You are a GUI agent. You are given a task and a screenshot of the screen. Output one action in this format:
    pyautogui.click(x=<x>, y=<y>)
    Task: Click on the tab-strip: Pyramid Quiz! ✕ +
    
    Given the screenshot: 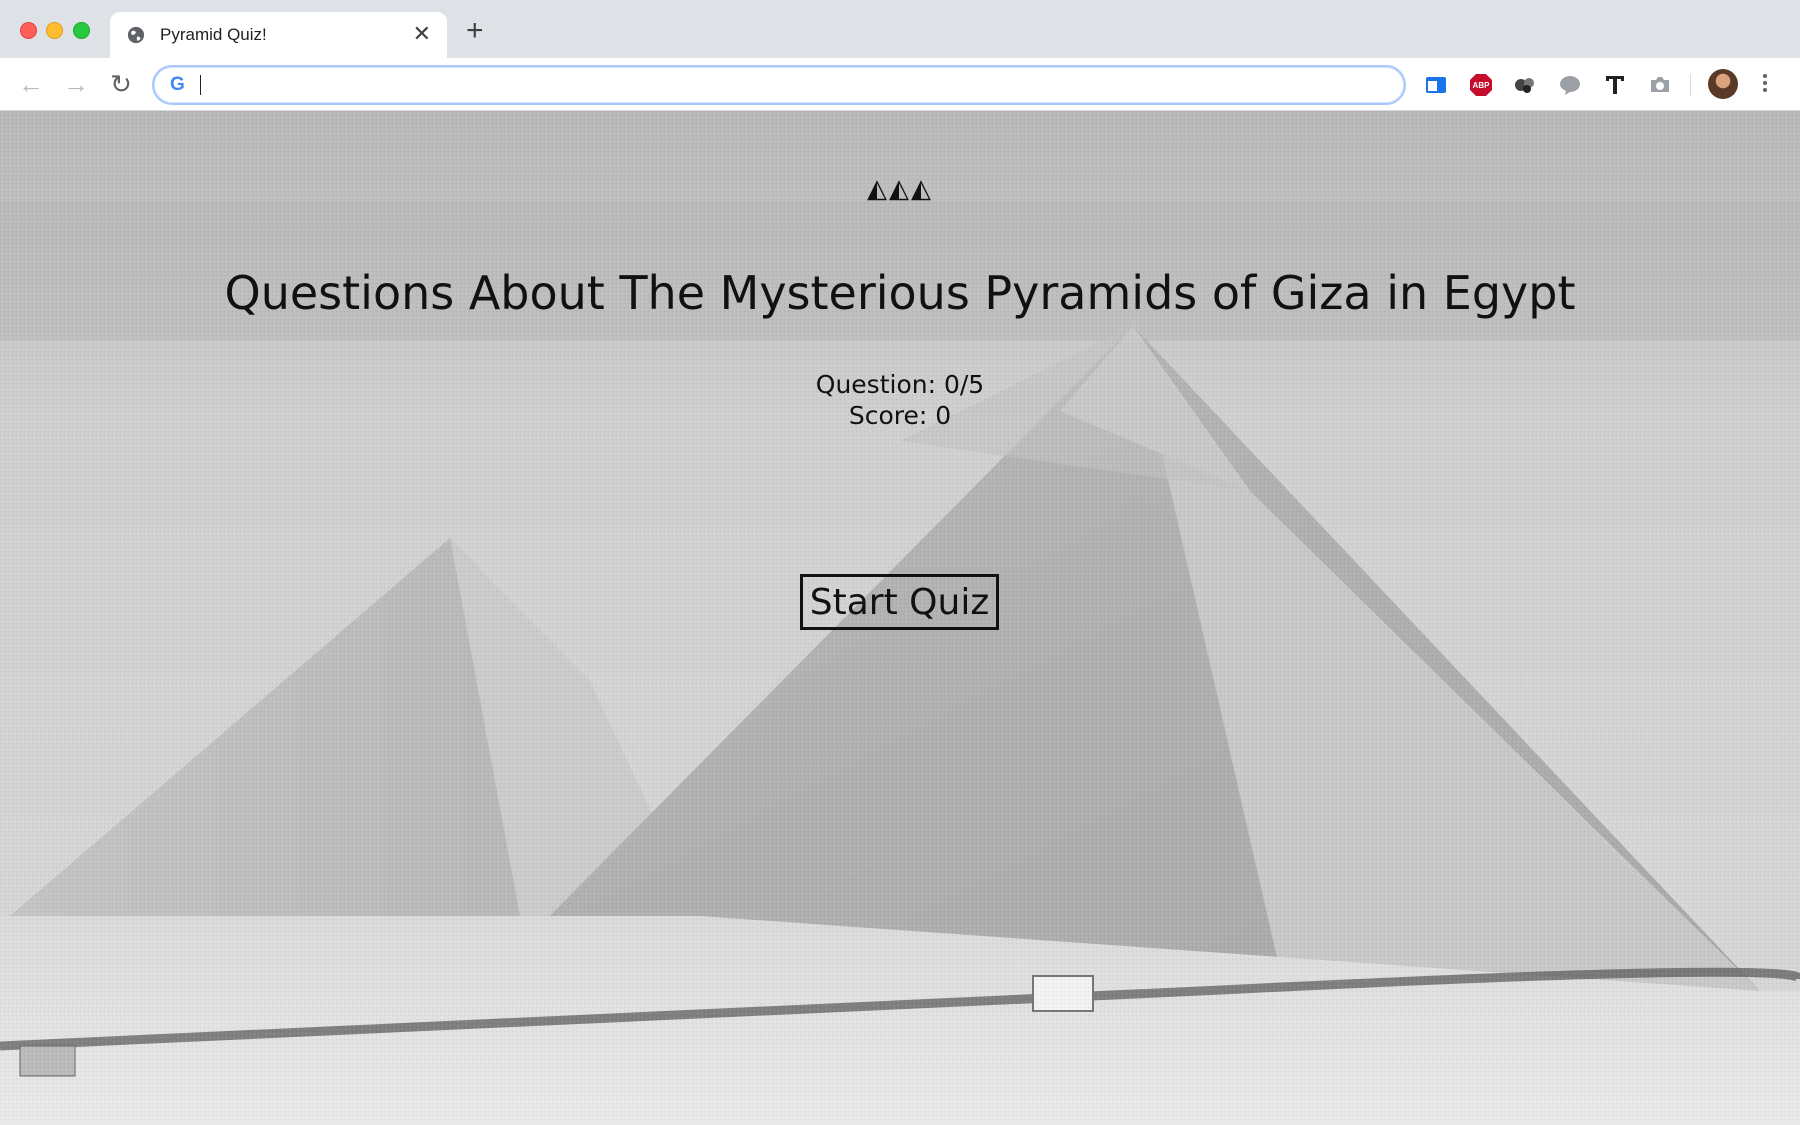 What is the action you would take?
    pyautogui.click(x=900, y=29)
    